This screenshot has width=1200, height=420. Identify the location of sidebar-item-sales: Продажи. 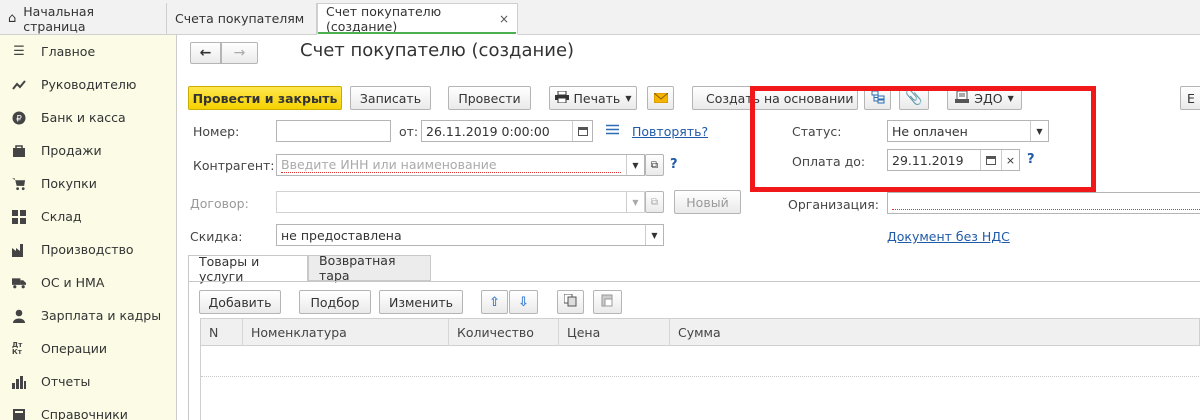
(88, 150).